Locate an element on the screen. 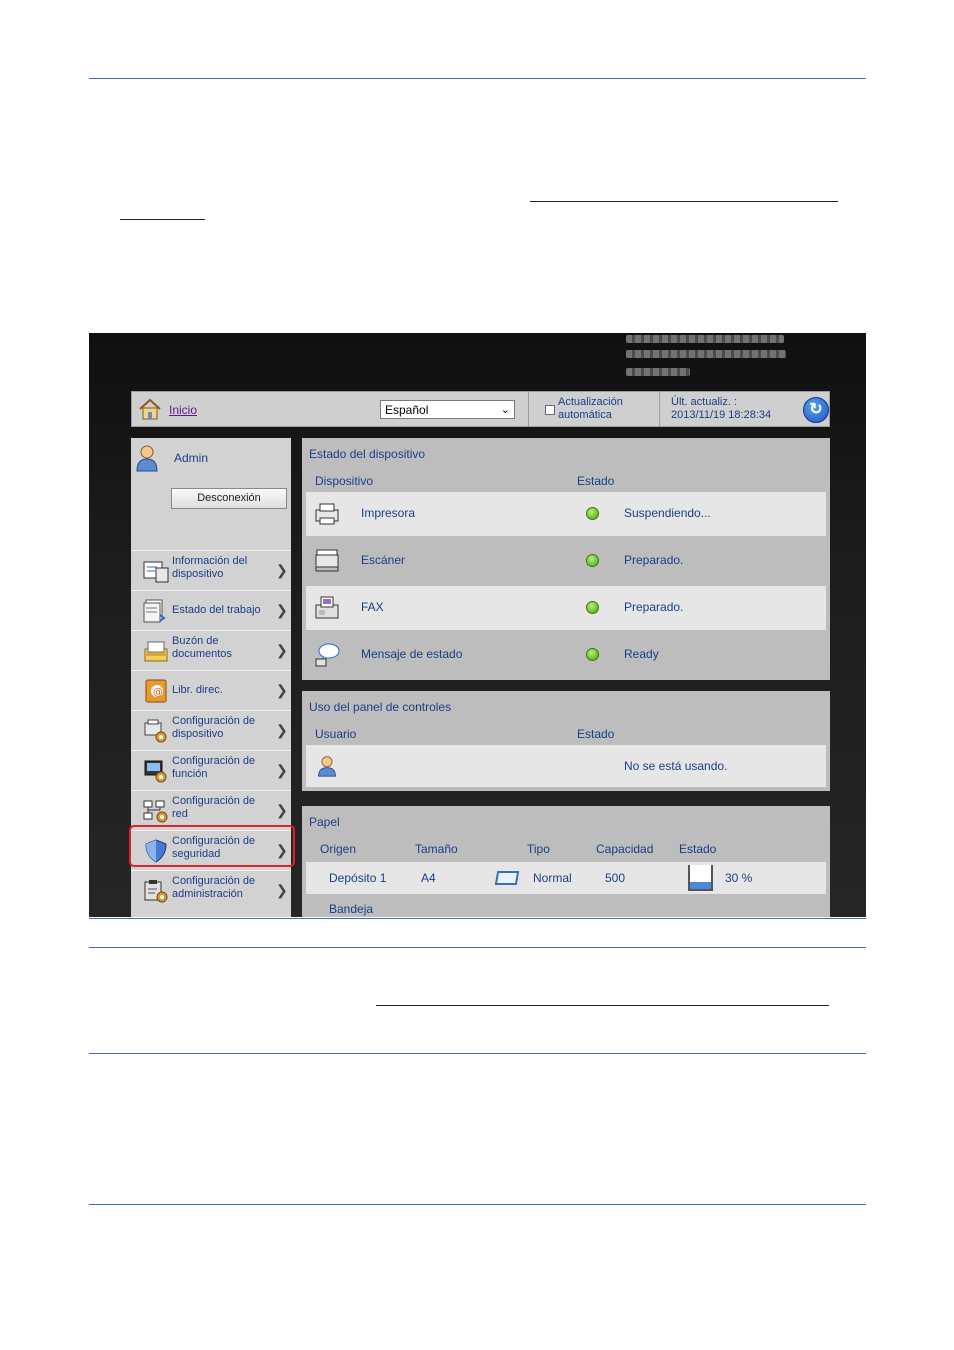 The width and height of the screenshot is (954, 1350). language-select: Español ⌄ is located at coordinates (447, 409).